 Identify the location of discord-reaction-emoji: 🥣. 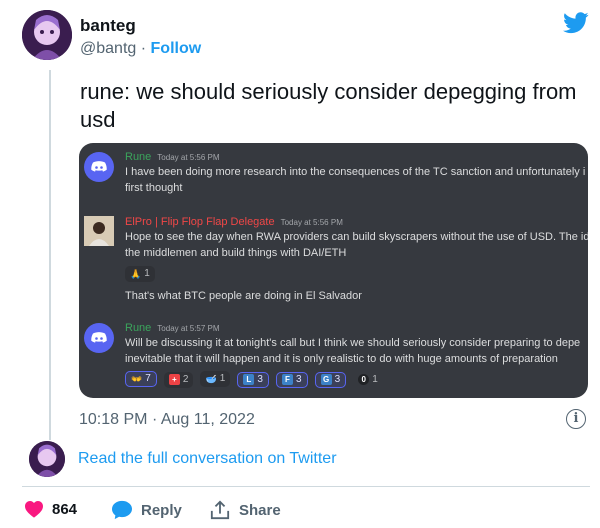
(211, 379).